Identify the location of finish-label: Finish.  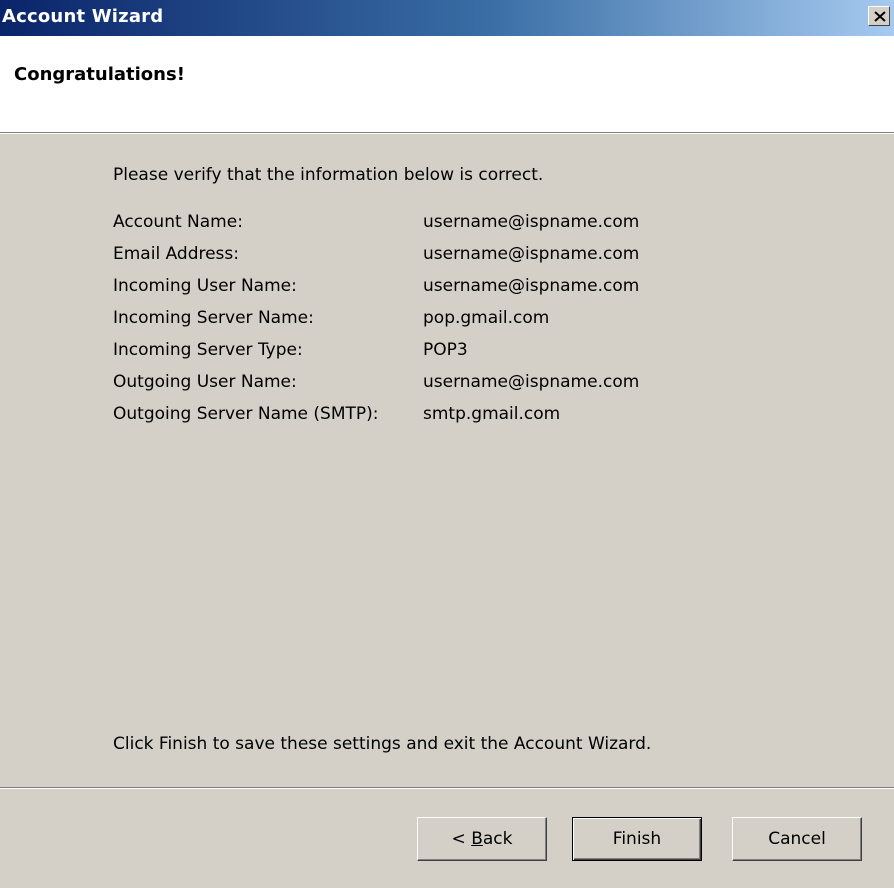
(637, 839).